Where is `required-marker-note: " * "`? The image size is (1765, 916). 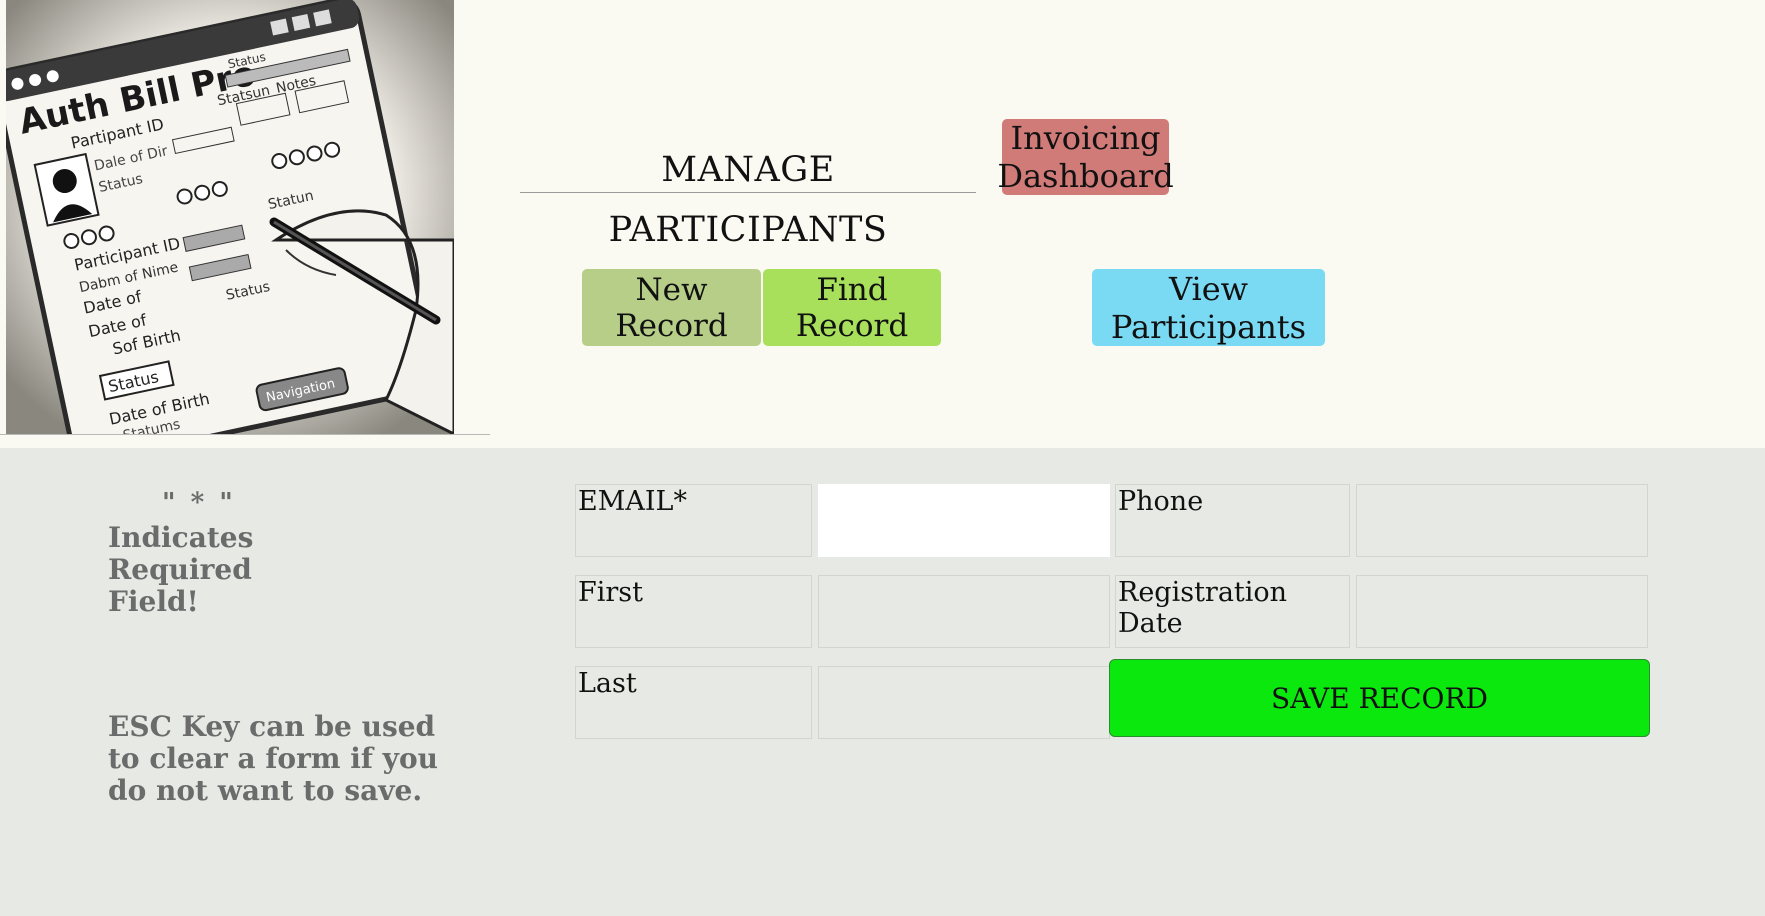 required-marker-note: " * " is located at coordinates (199, 503).